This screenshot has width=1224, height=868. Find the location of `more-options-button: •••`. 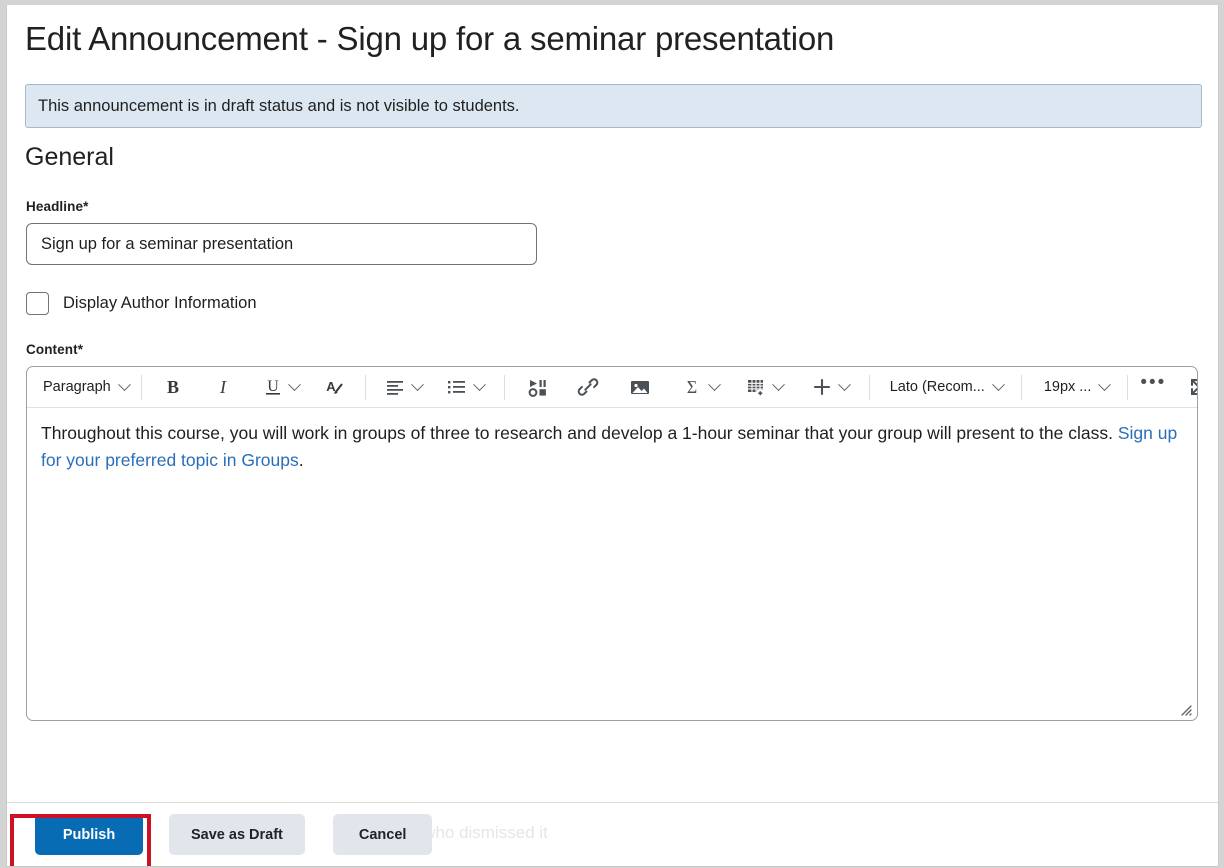

more-options-button: ••• is located at coordinates (1153, 387).